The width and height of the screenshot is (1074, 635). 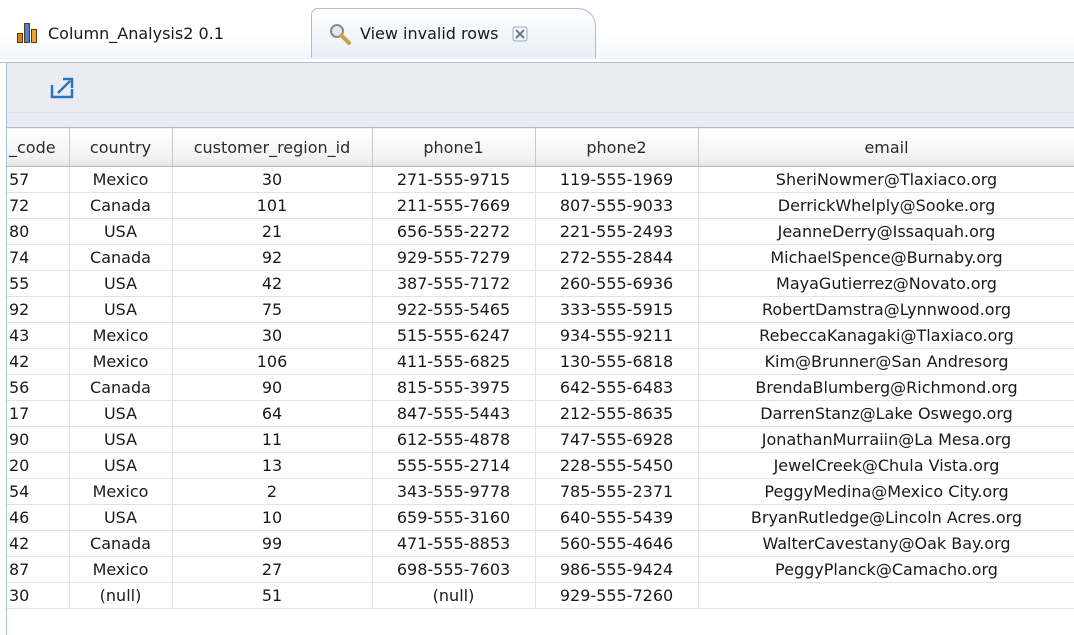 What do you see at coordinates (454, 387) in the screenshot?
I see `cell-phone1: 815-555-3975` at bounding box center [454, 387].